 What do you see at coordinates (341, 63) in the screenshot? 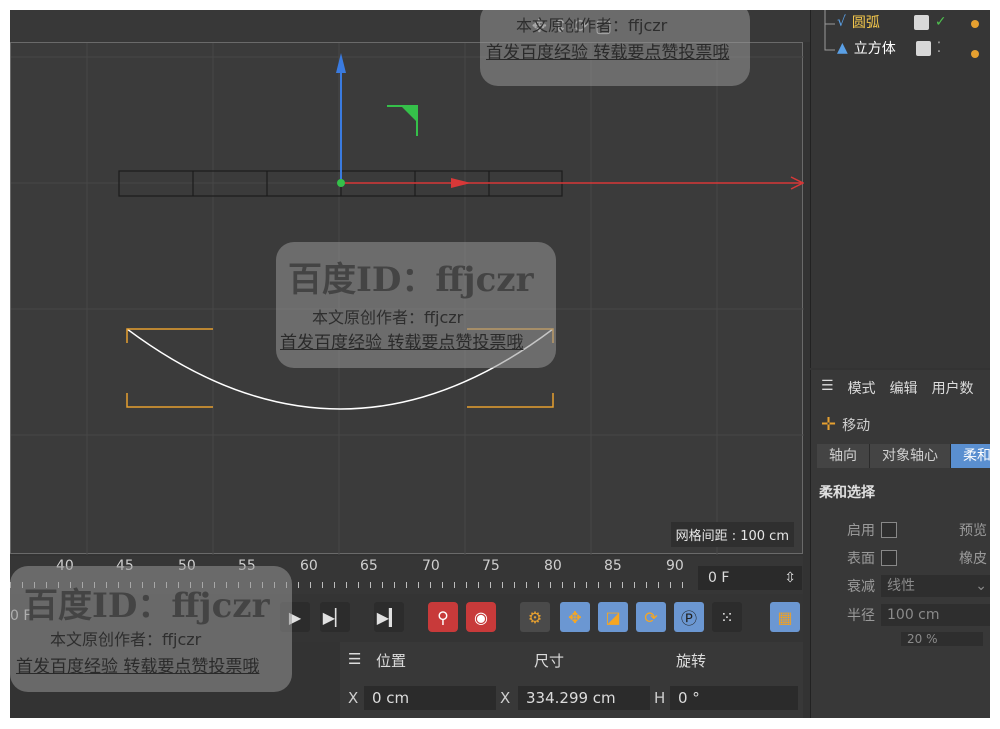
I see `y-axis-arrow` at bounding box center [341, 63].